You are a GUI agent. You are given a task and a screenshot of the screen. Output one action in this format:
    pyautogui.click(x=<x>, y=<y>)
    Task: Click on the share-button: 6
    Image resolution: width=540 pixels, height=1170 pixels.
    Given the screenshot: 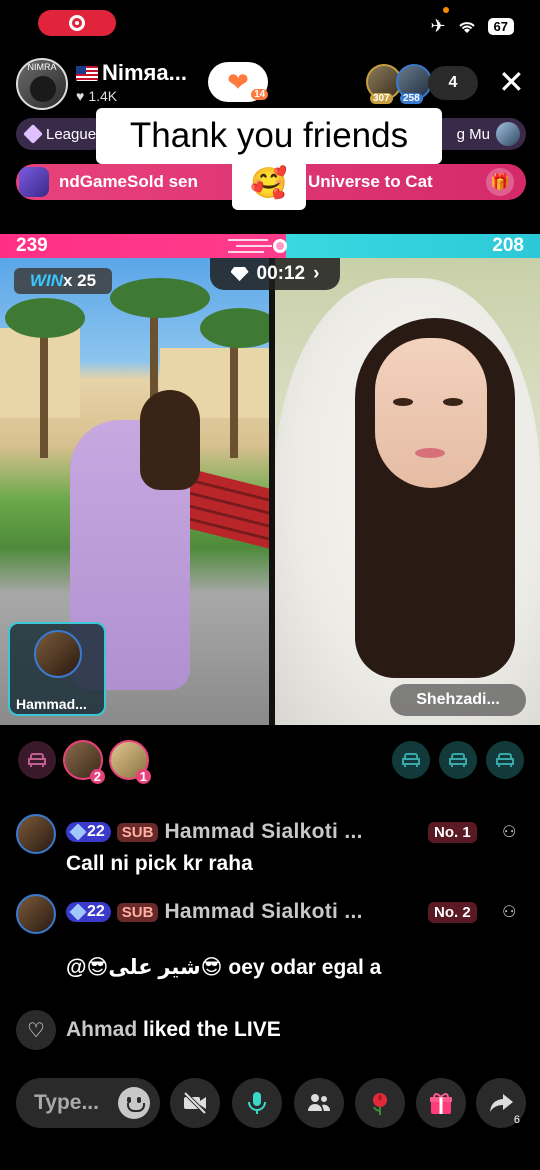 What is the action you would take?
    pyautogui.click(x=501, y=1103)
    